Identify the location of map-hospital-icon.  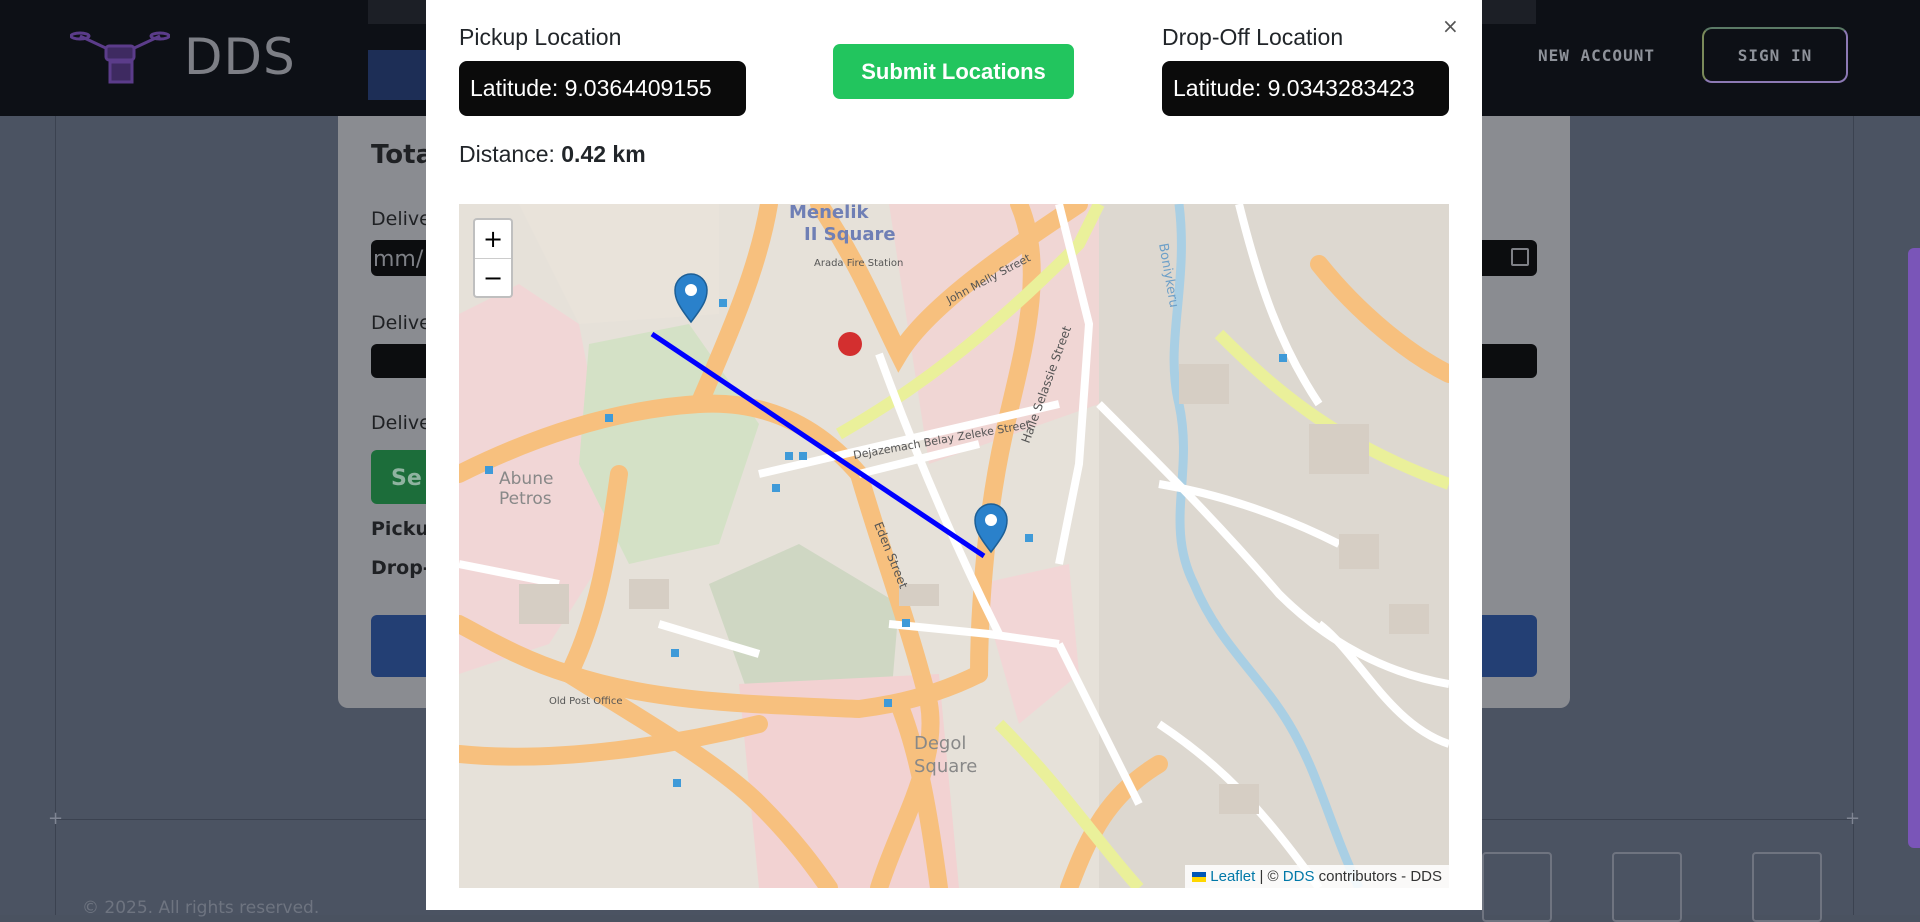
(850, 344).